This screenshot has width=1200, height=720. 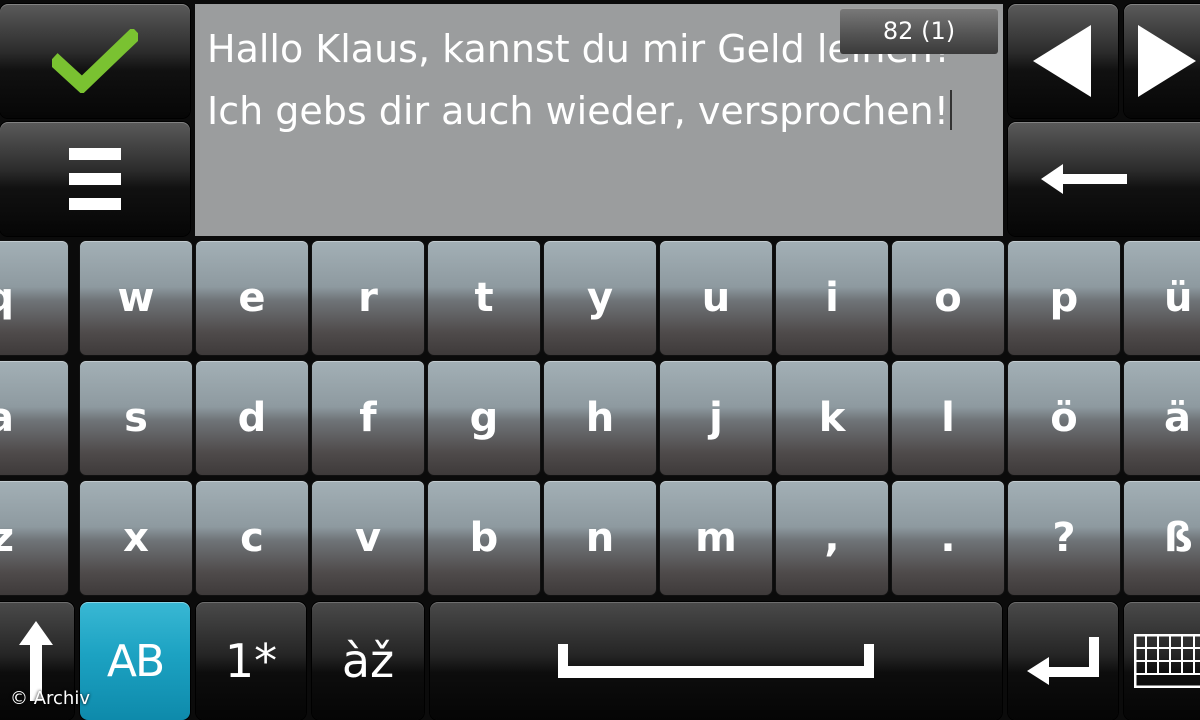 I want to click on key-w: w, so click(x=136, y=298).